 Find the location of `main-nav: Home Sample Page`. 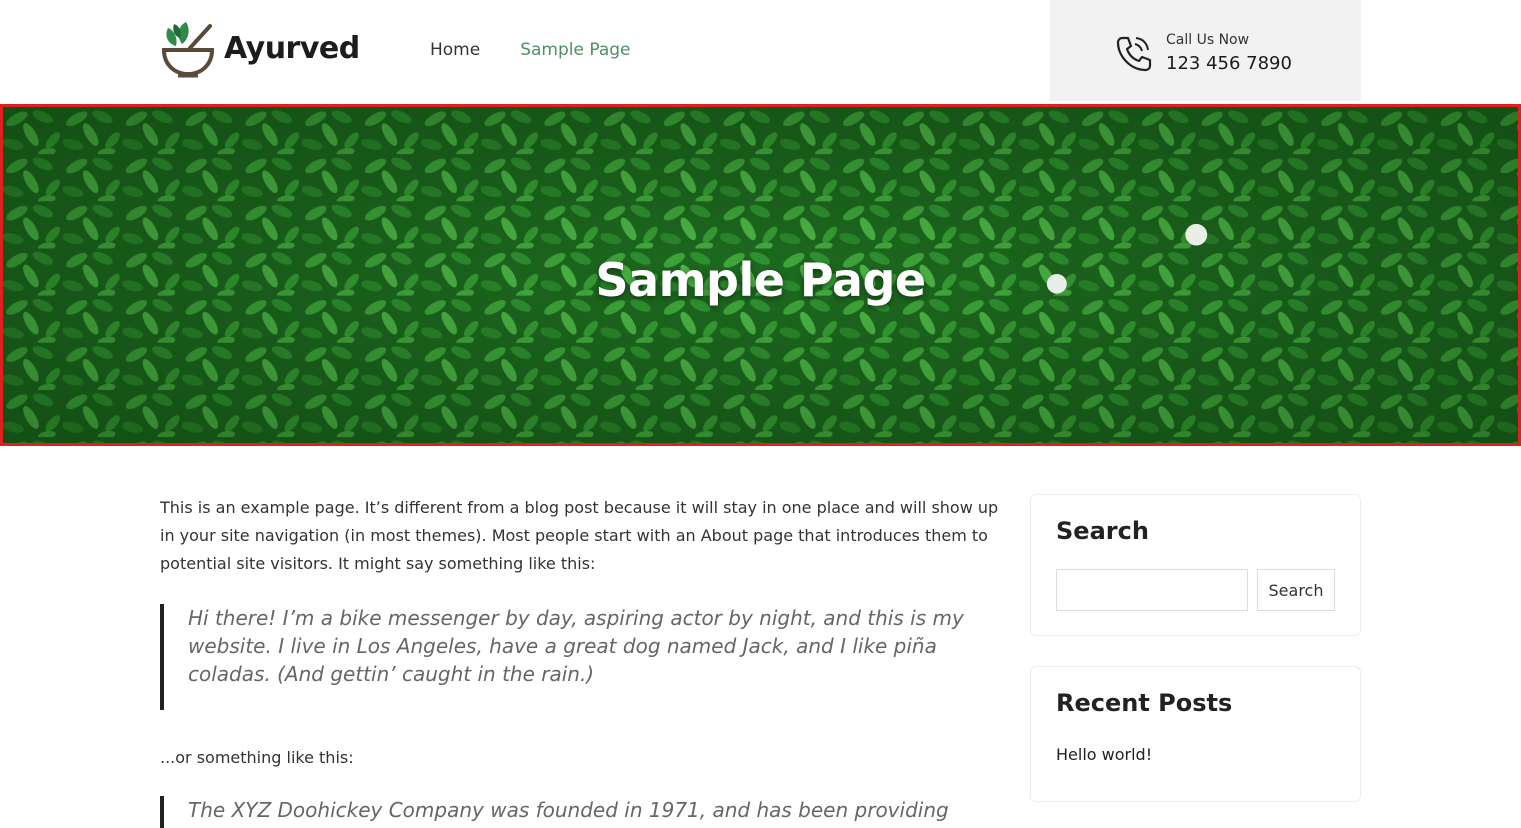

main-nav: Home Sample Page is located at coordinates (530, 50).